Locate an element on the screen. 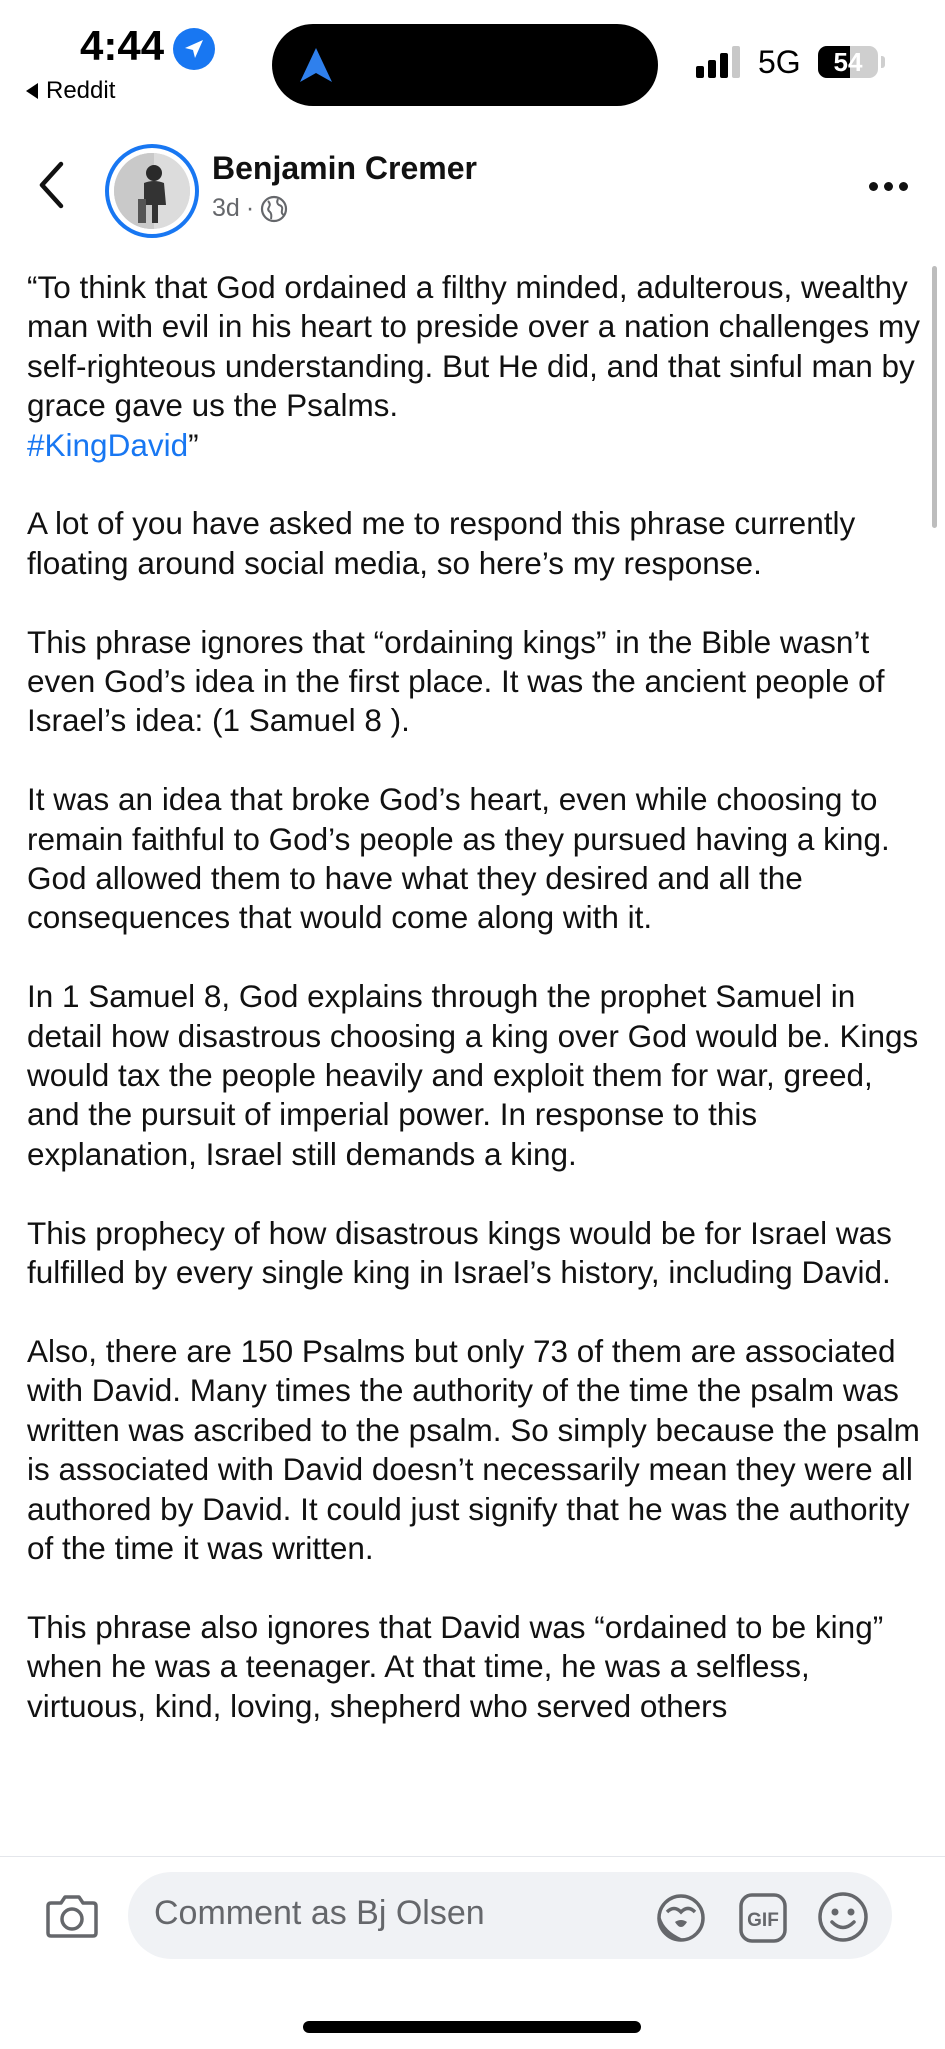 This screenshot has width=945, height=2049. emoji-icon is located at coordinates (843, 1917).